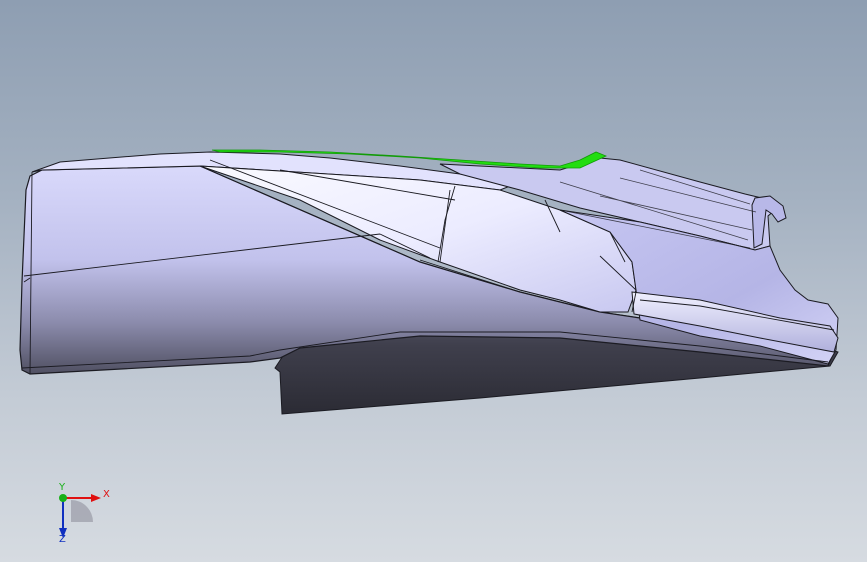  Describe the element at coordinates (62, 487) in the screenshot. I see `y-axis-label: Y` at that location.